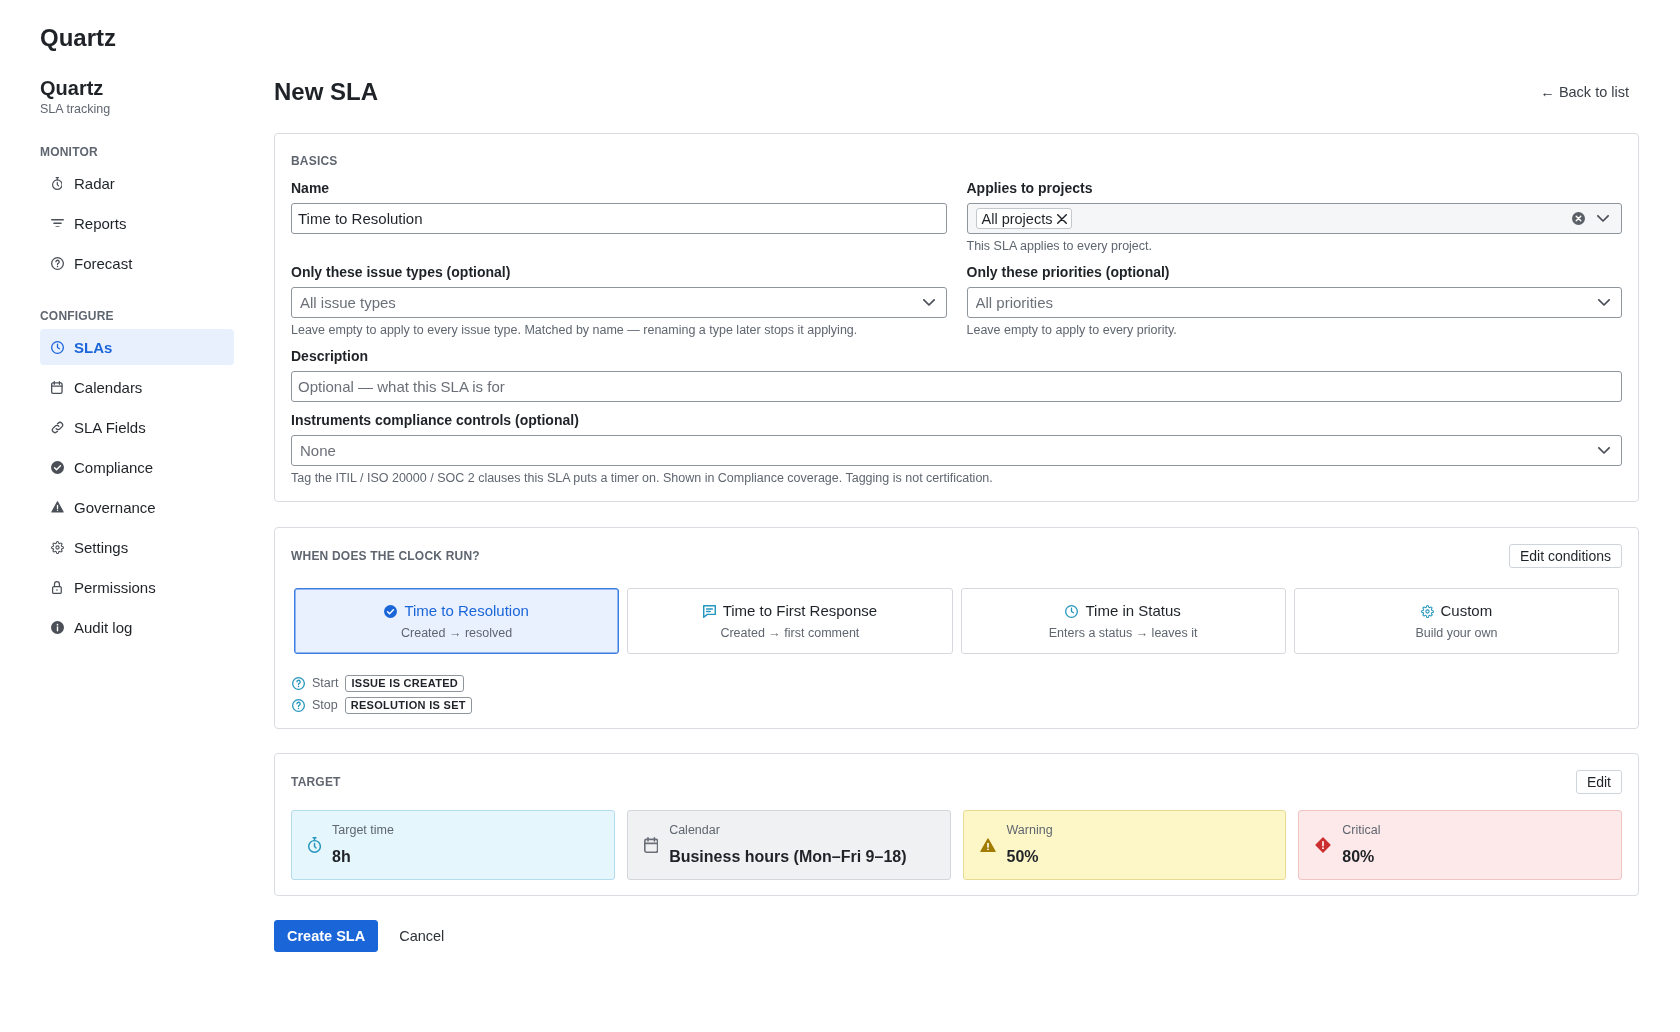 This screenshot has height=1032, width=1680. What do you see at coordinates (326, 936) in the screenshot?
I see `create-button: Create SLA` at bounding box center [326, 936].